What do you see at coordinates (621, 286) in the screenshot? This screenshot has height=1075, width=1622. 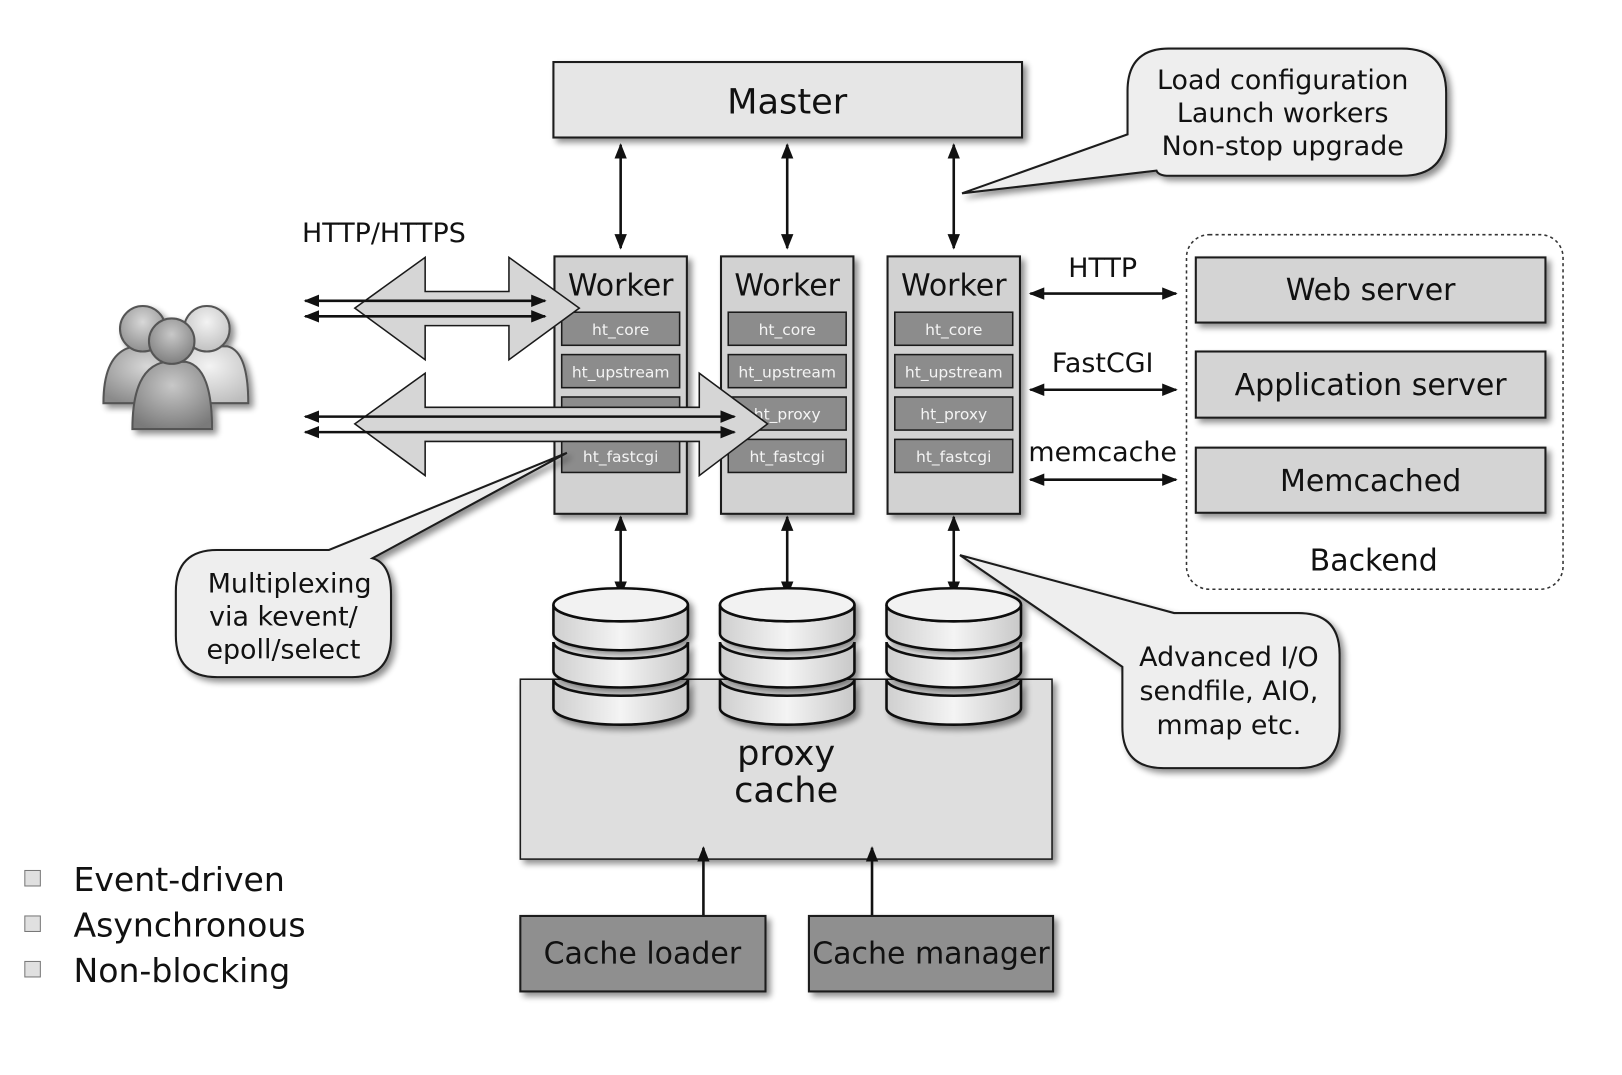 I see `worker-1-label: Worker` at bounding box center [621, 286].